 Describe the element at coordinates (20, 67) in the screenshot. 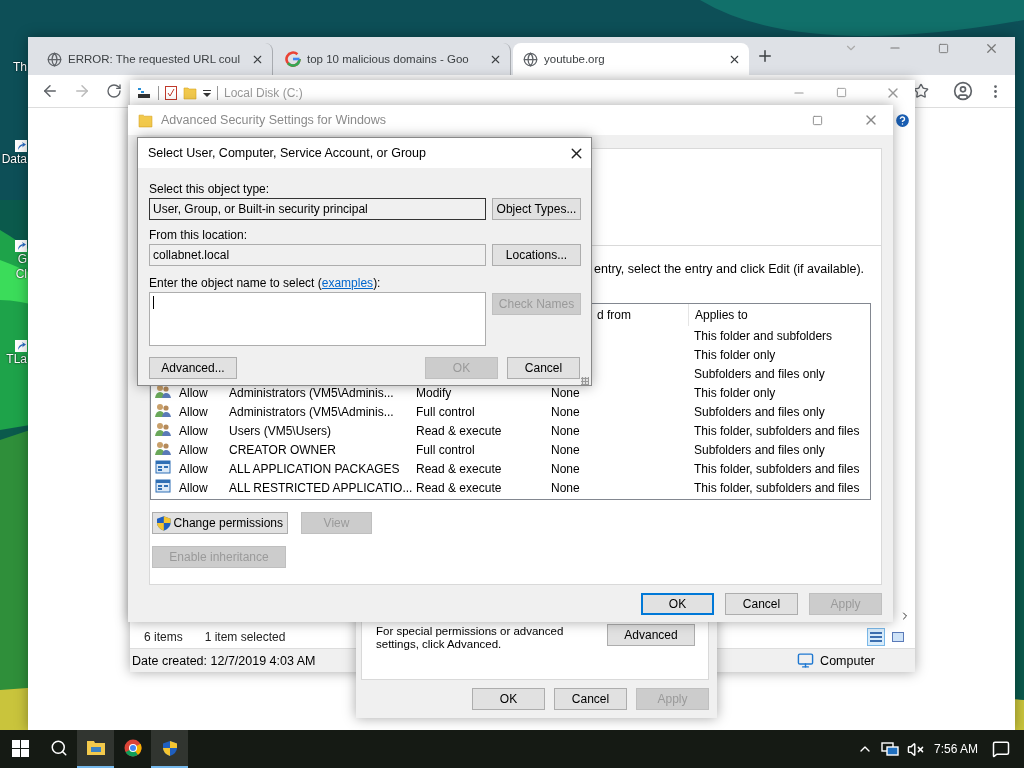

I see `desktop-icon-label: Th` at that location.